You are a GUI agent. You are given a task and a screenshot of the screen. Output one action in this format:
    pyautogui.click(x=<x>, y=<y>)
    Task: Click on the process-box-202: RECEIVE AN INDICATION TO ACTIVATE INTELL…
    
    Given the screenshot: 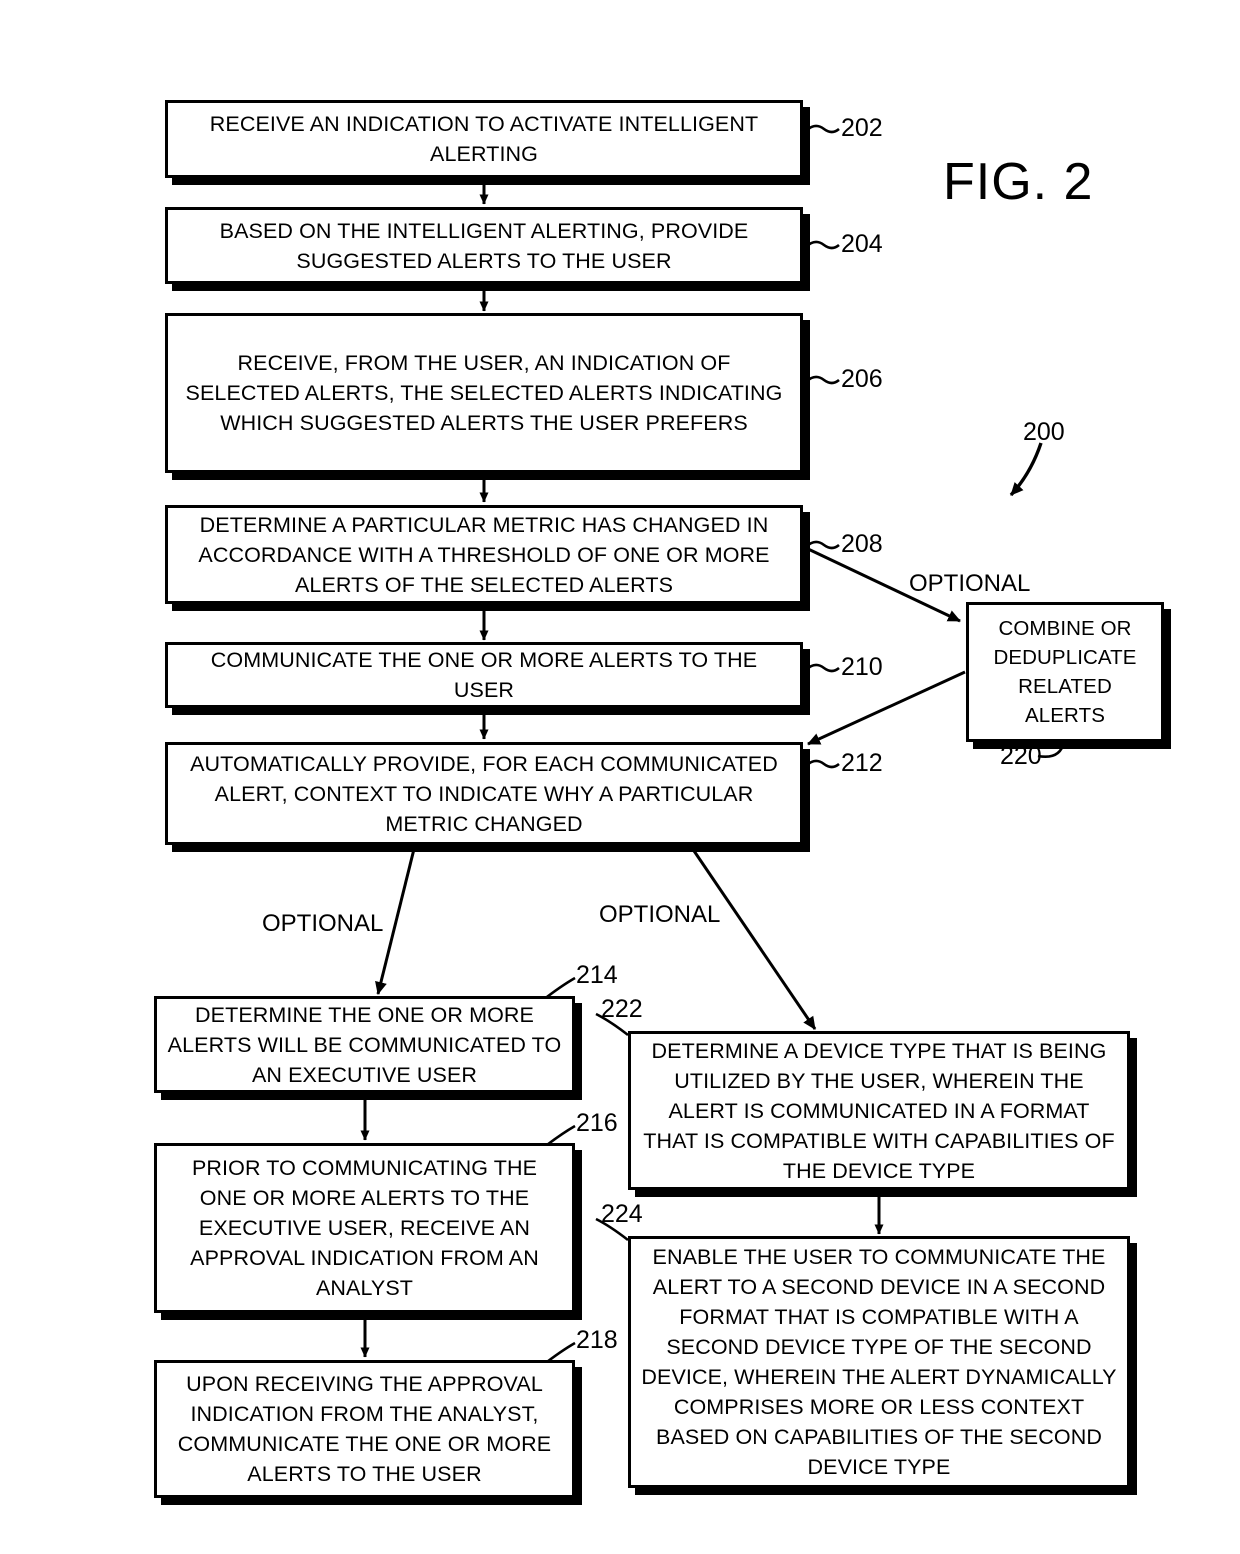 What is the action you would take?
    pyautogui.click(x=484, y=139)
    